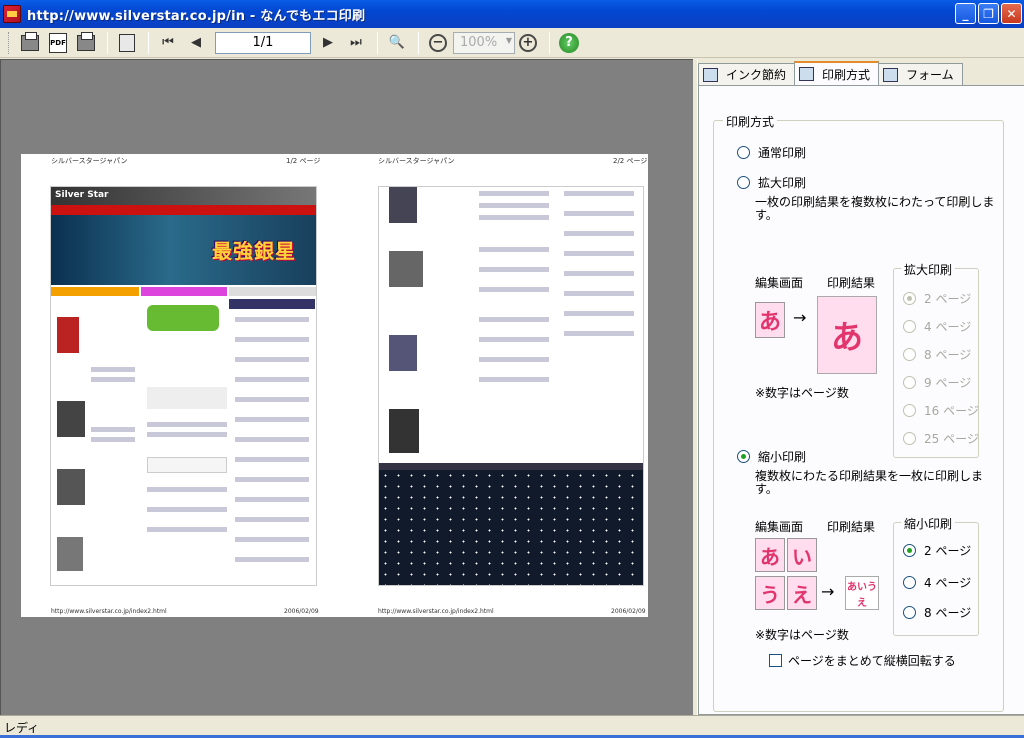  I want to click on page1-footer-left: http://www.silverstar.co.jp/index2.html, so click(109, 611).